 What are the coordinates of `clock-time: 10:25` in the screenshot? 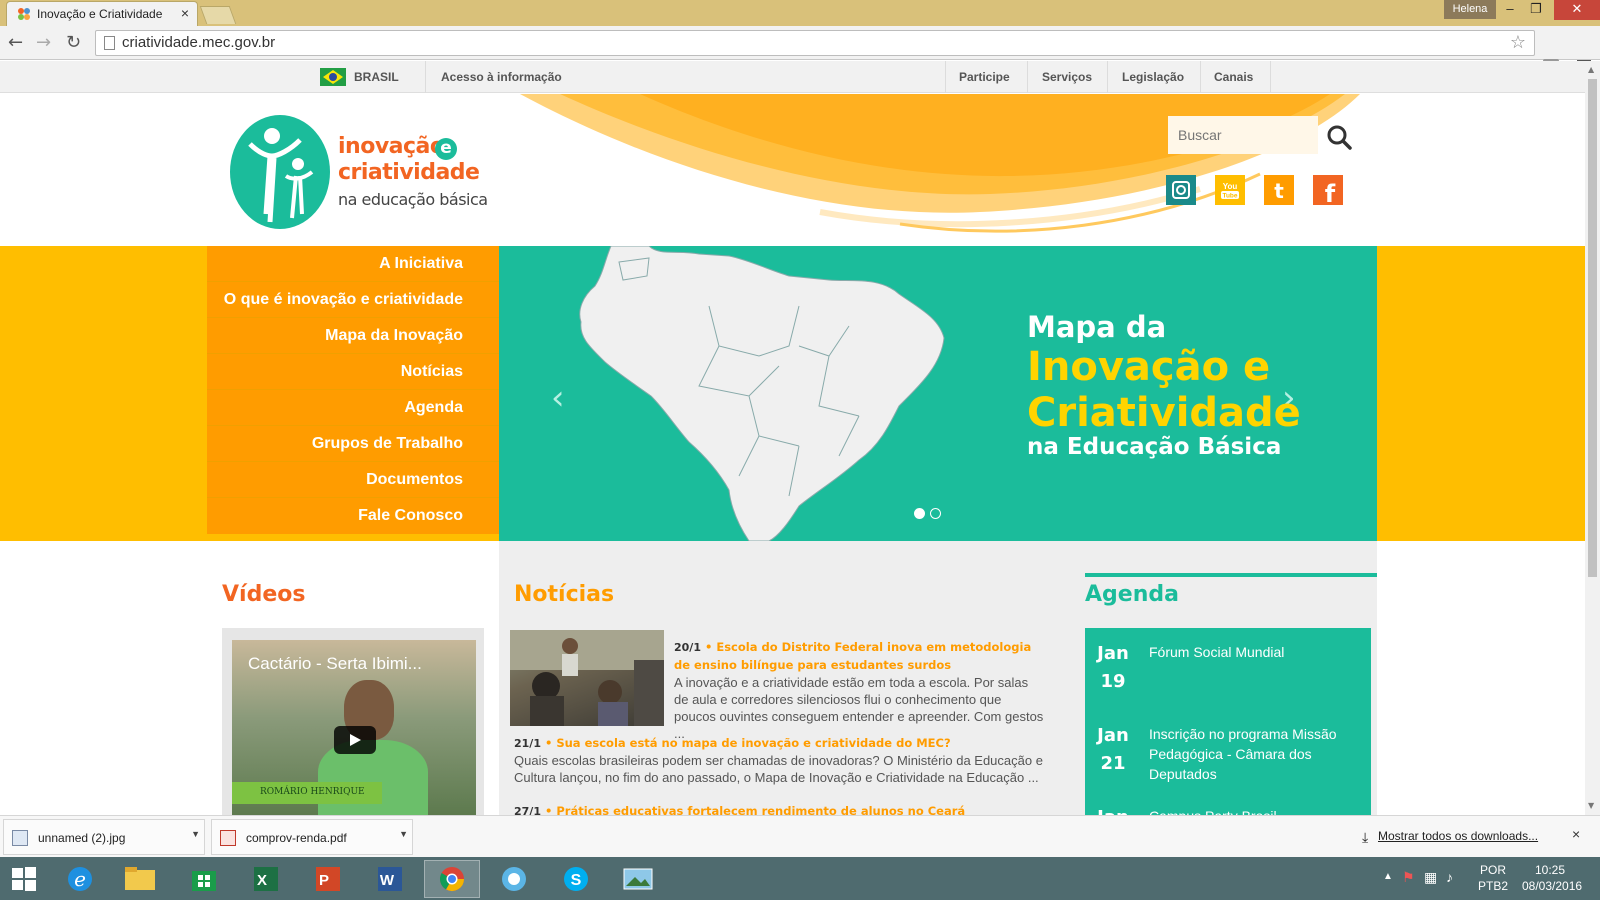 It's located at (1550, 870).